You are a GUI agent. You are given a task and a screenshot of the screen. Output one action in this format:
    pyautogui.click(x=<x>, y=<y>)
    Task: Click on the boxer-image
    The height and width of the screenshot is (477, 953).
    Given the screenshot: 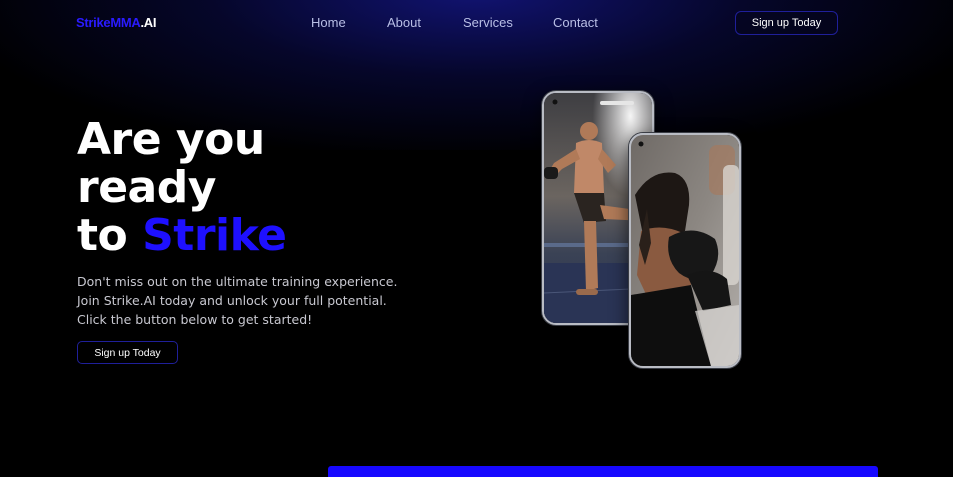 What is the action you would take?
    pyautogui.click(x=685, y=250)
    